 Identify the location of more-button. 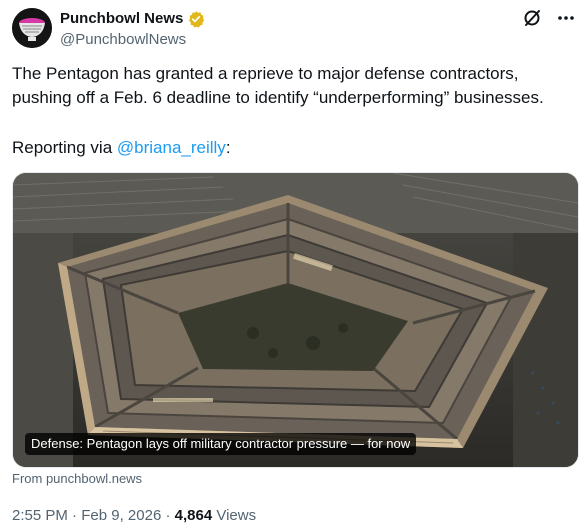
(566, 18).